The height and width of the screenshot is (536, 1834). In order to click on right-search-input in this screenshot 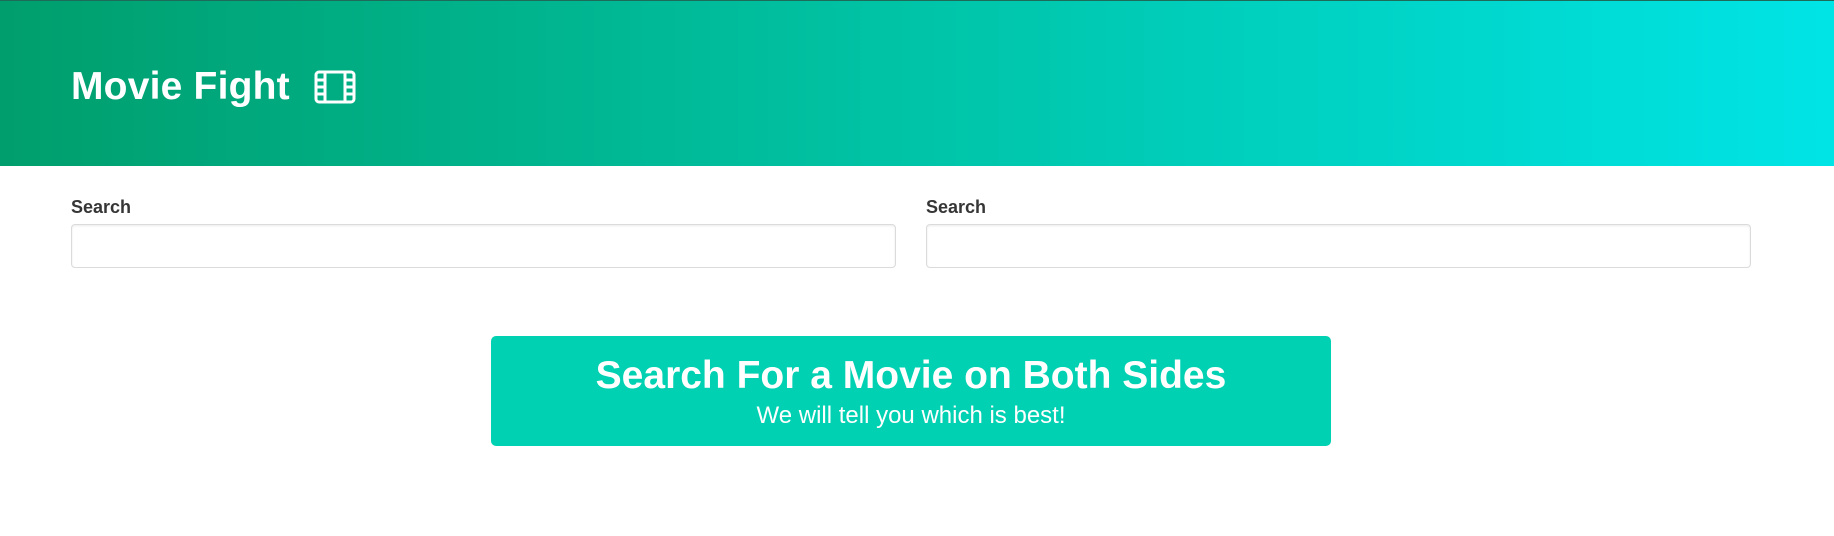, I will do `click(1338, 246)`.